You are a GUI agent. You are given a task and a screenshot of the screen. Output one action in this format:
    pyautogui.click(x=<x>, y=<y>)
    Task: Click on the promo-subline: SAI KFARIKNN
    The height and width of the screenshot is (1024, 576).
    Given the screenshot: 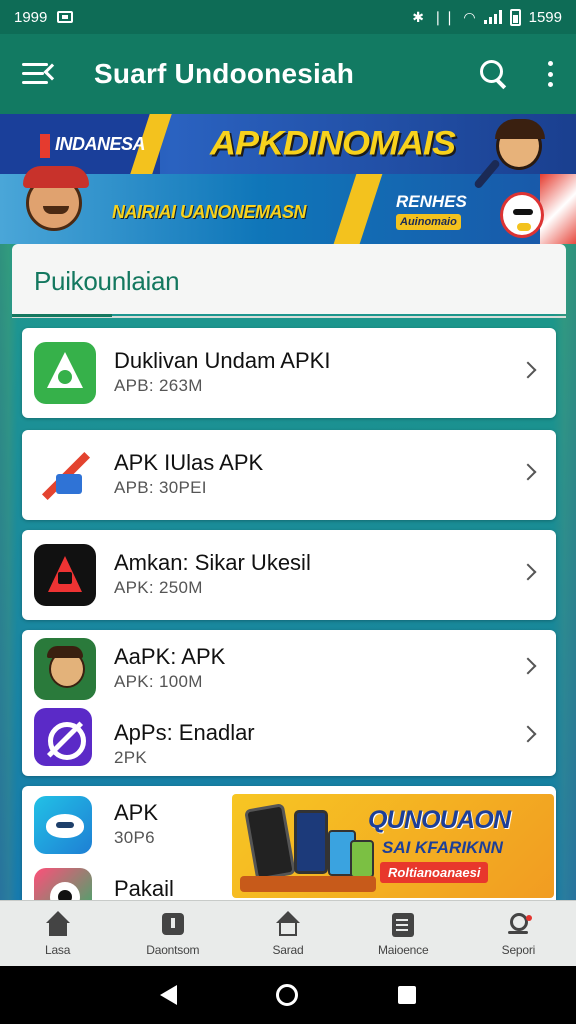 What is the action you would take?
    pyautogui.click(x=442, y=847)
    